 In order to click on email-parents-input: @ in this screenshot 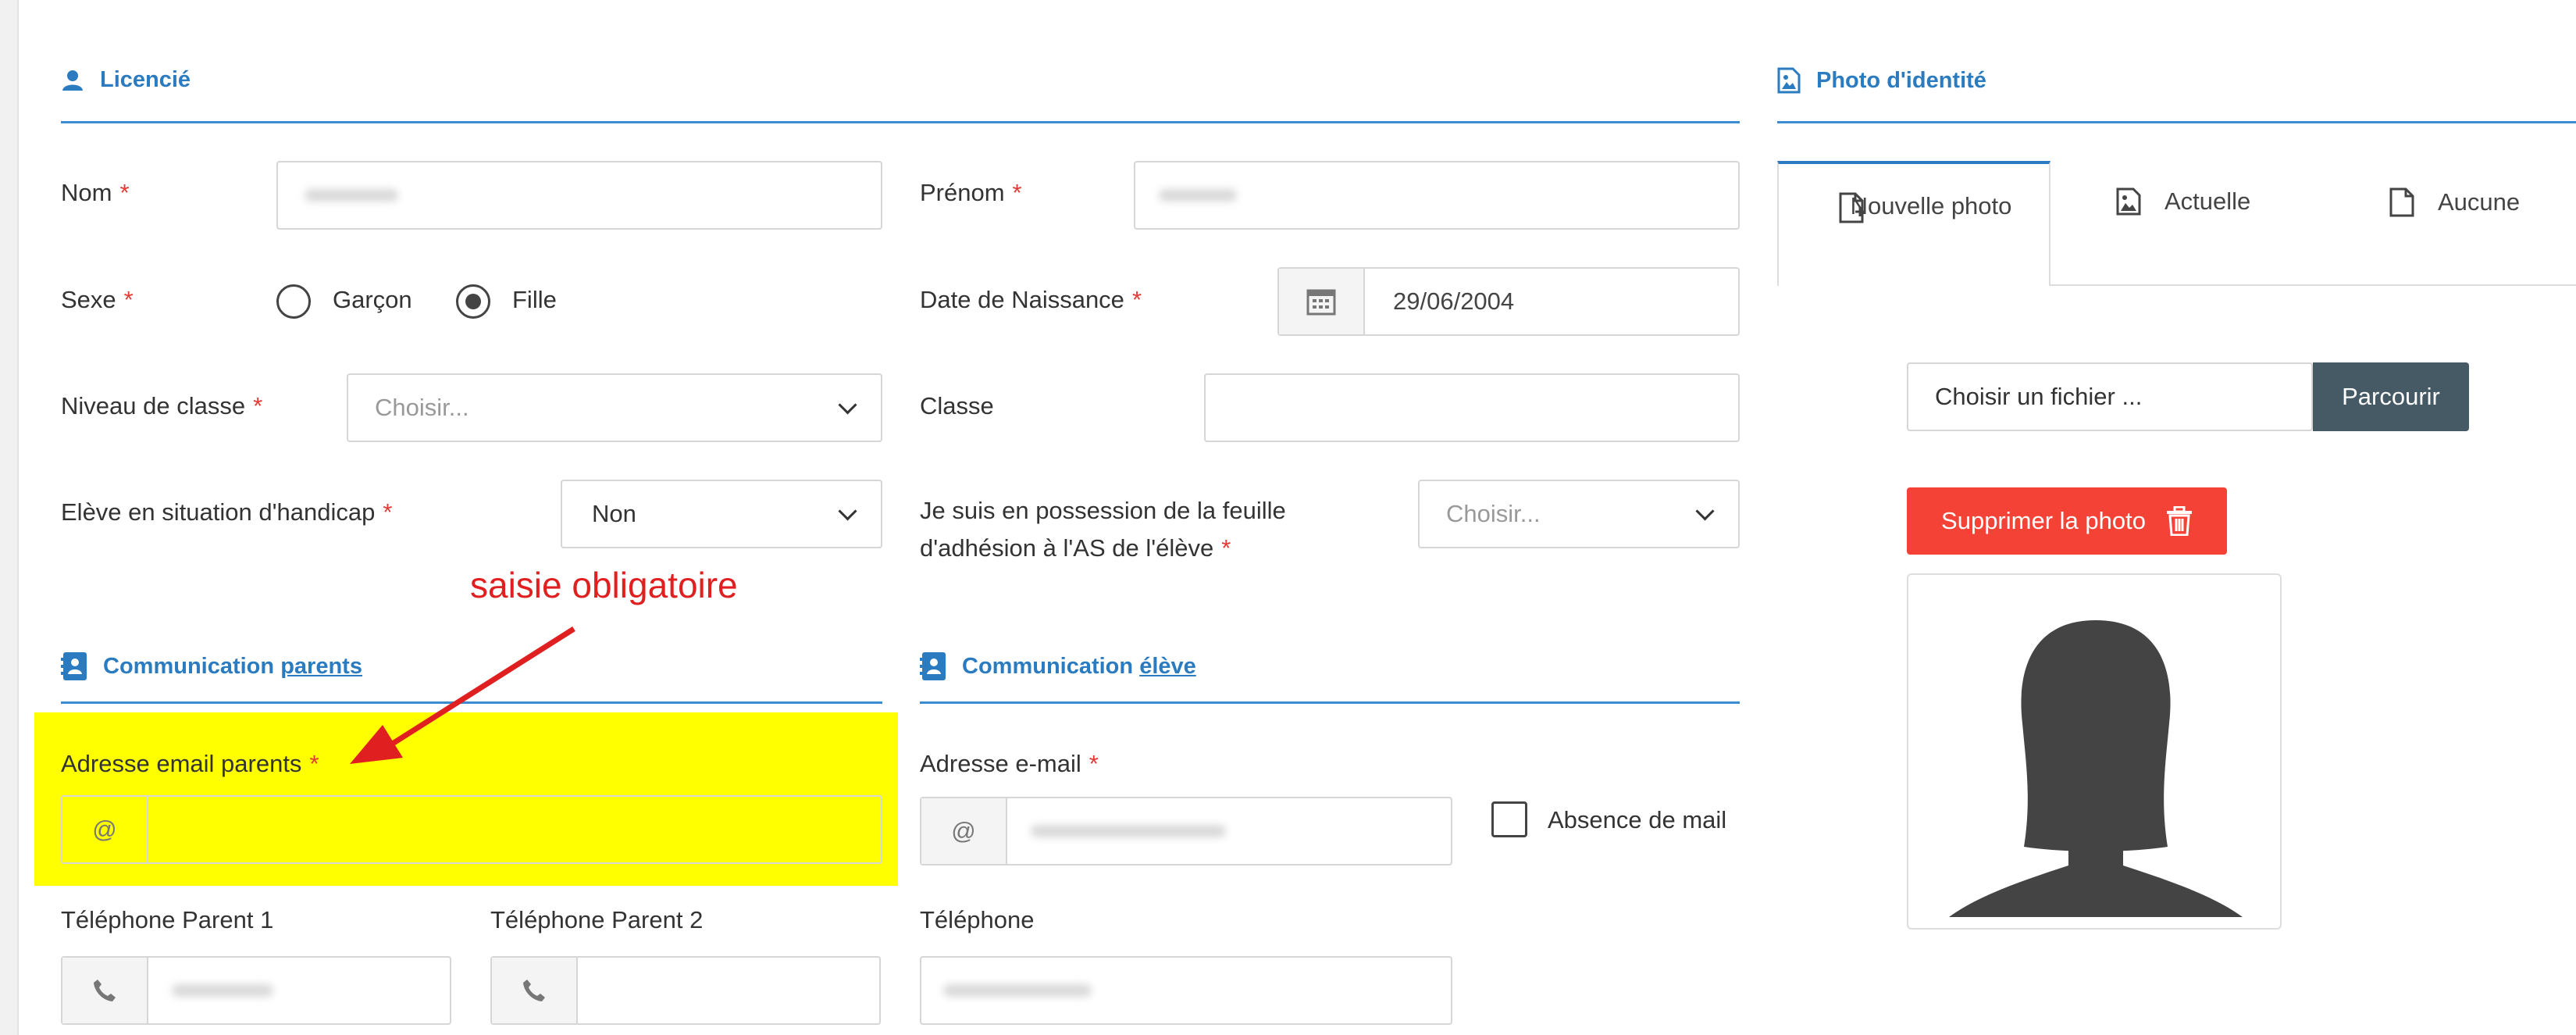, I will do `click(471, 830)`.